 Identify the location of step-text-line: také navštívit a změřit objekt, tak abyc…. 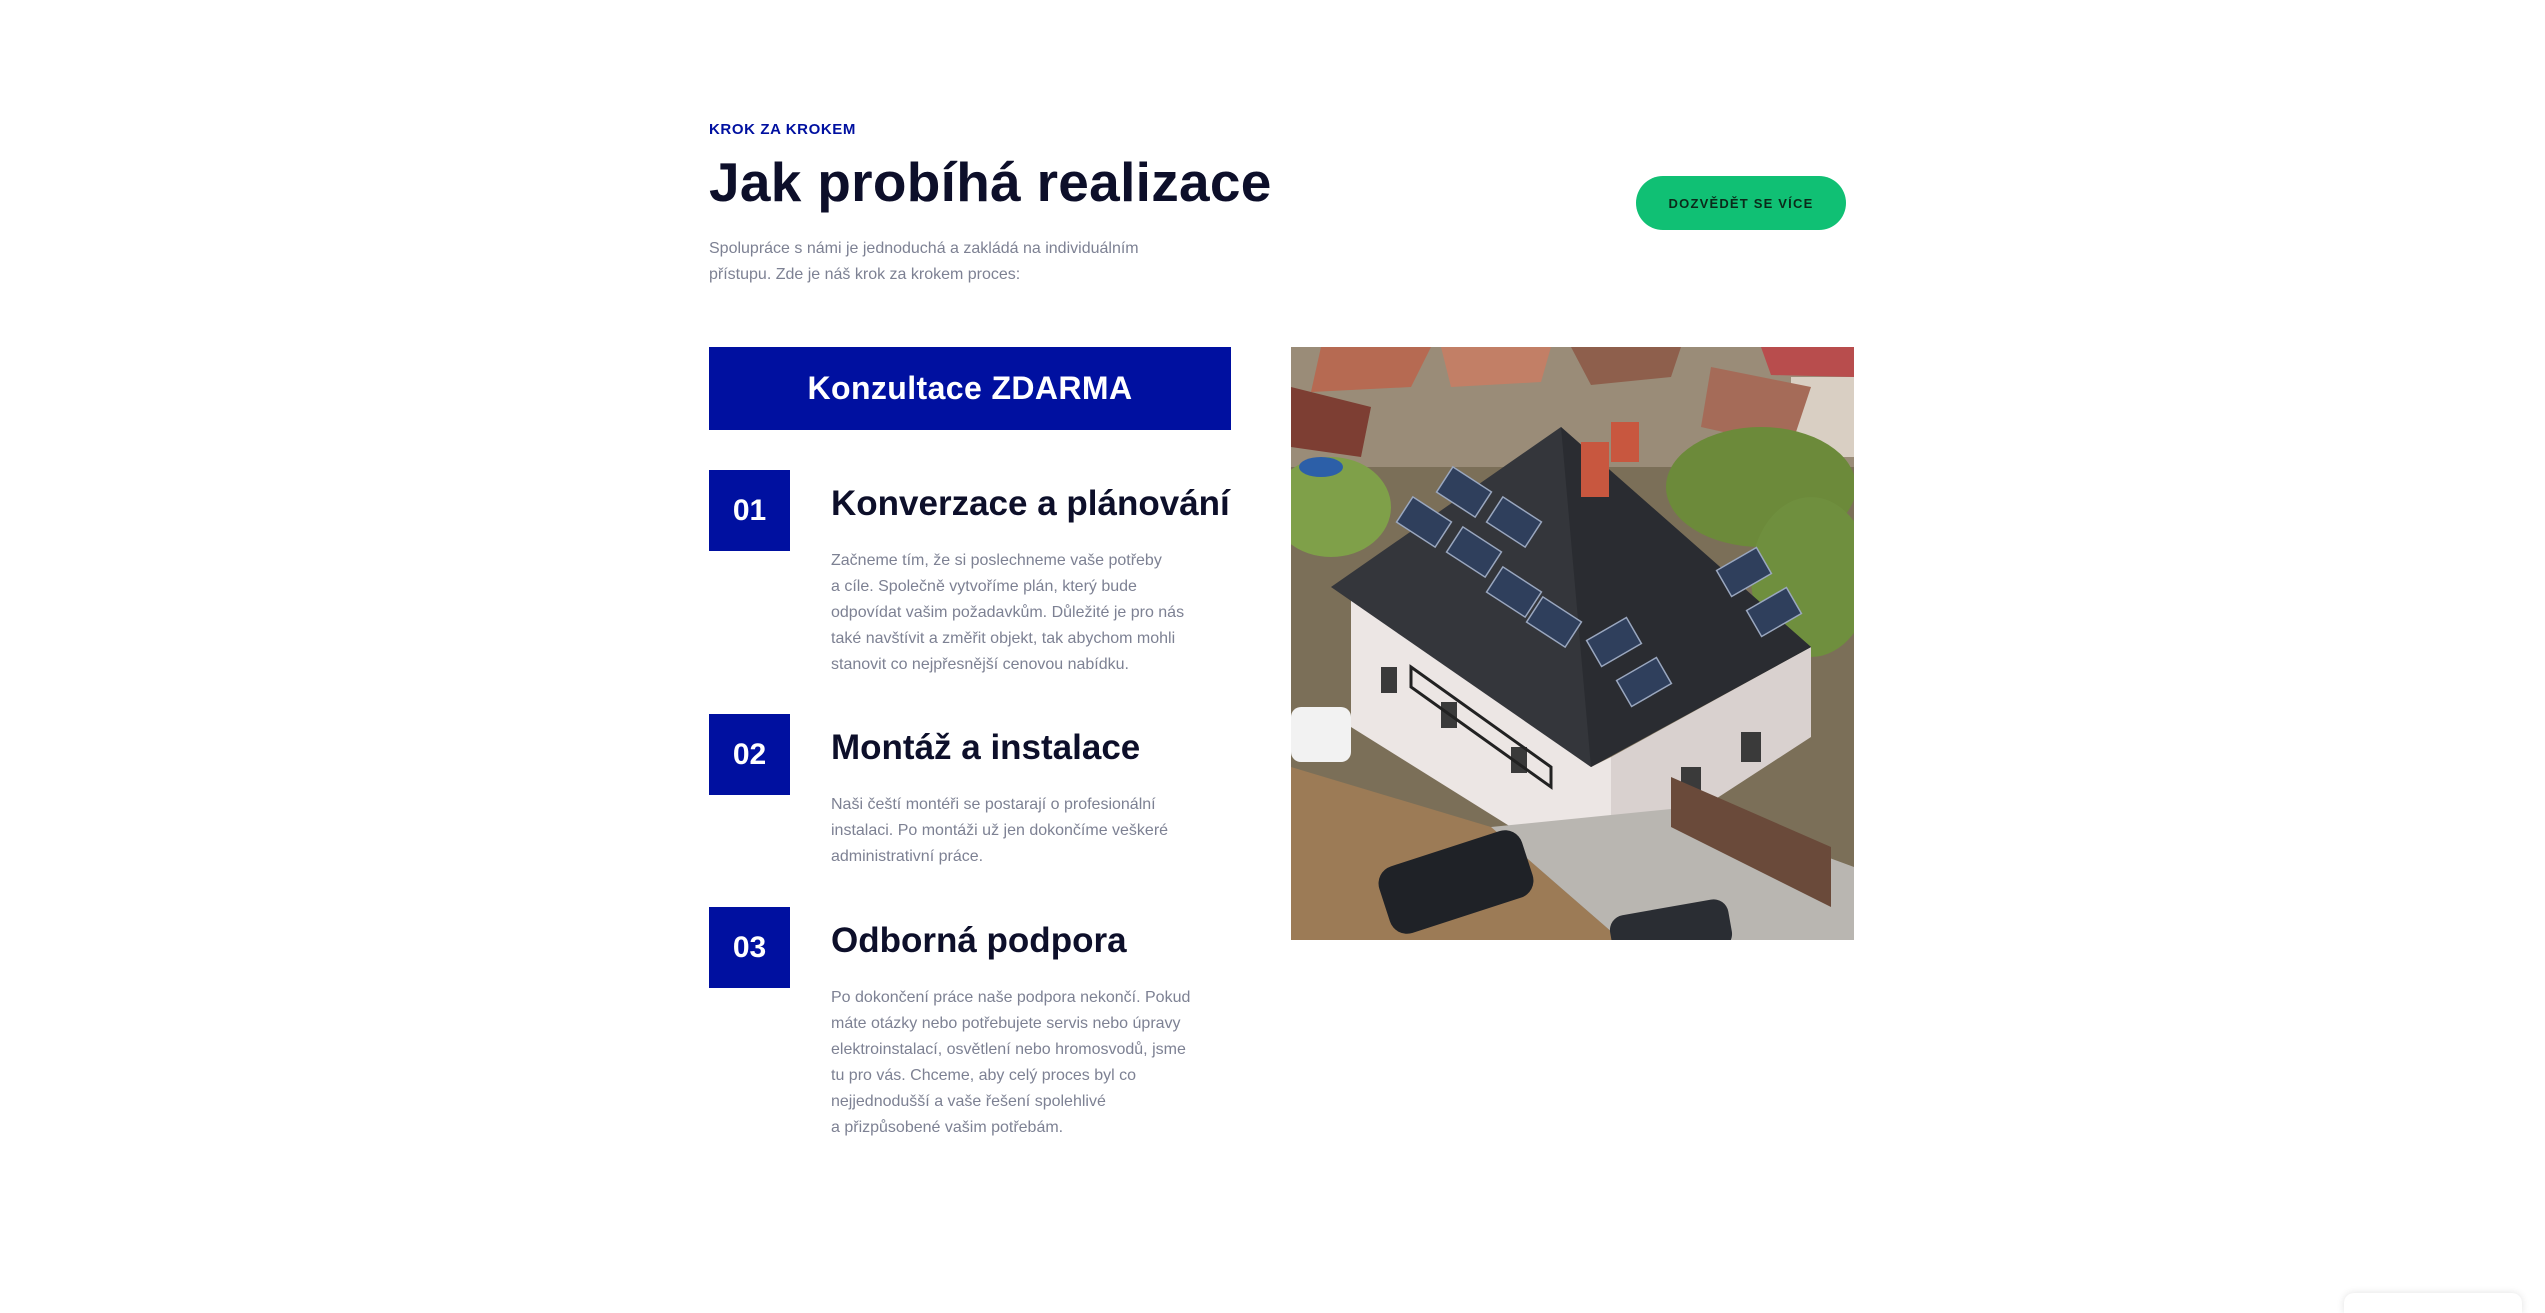
(1003, 638).